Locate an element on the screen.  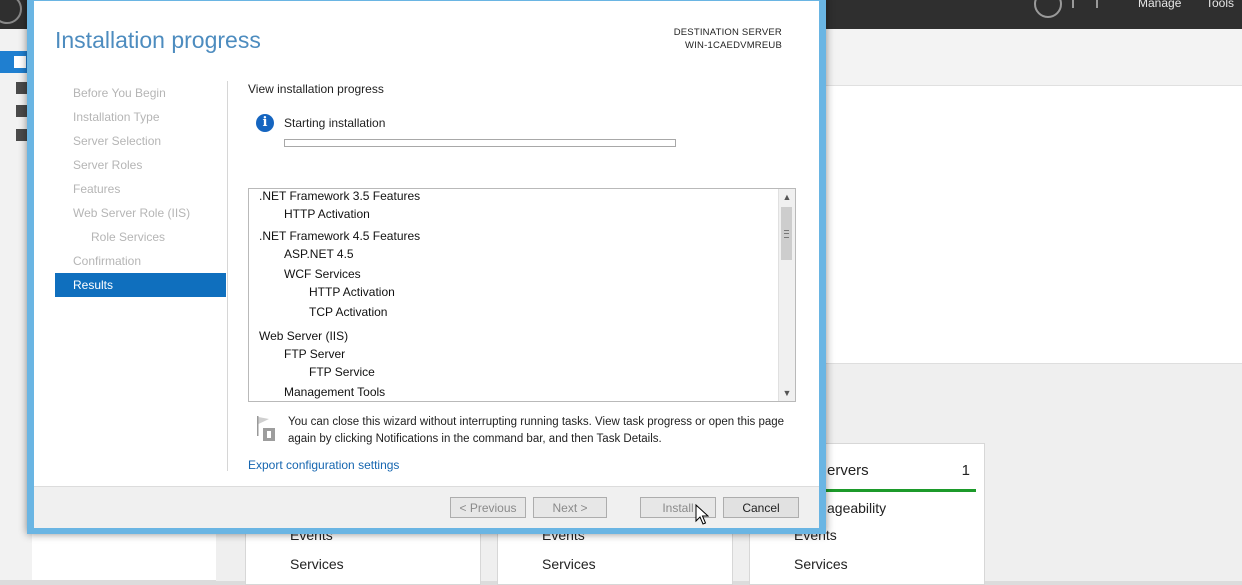
status-text: Starting installation is located at coordinates (335, 123).